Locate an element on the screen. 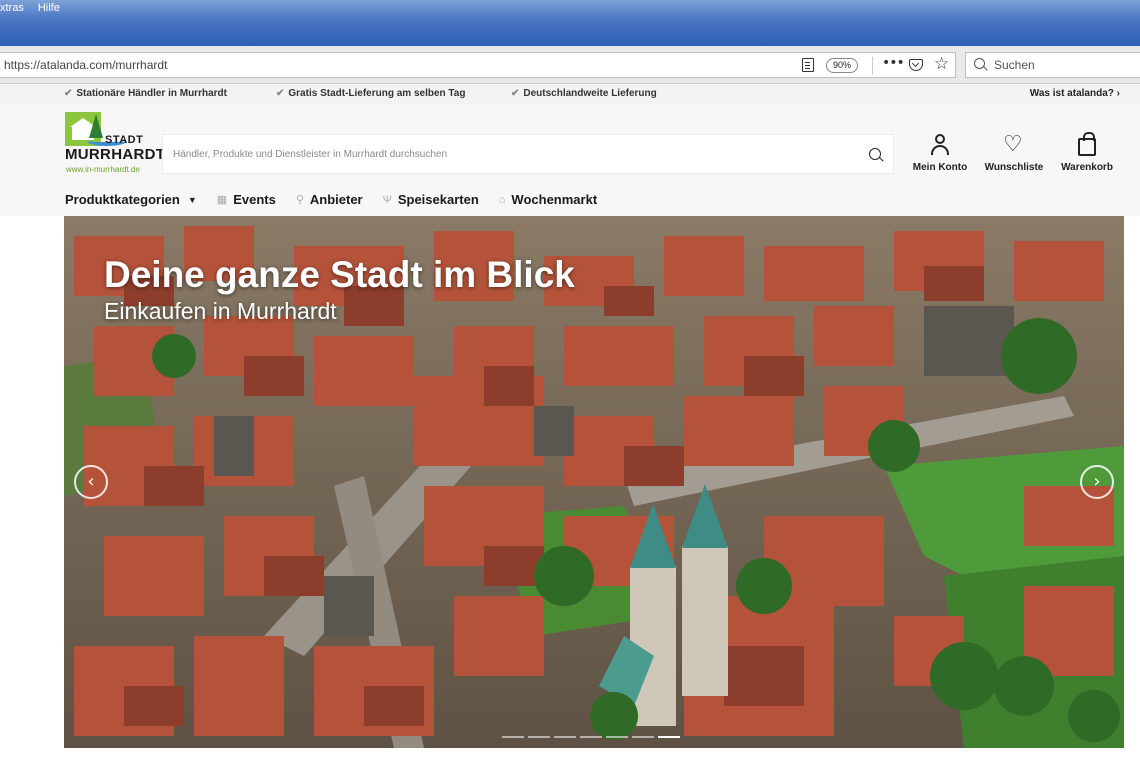  slider-pagination is located at coordinates (591, 737).